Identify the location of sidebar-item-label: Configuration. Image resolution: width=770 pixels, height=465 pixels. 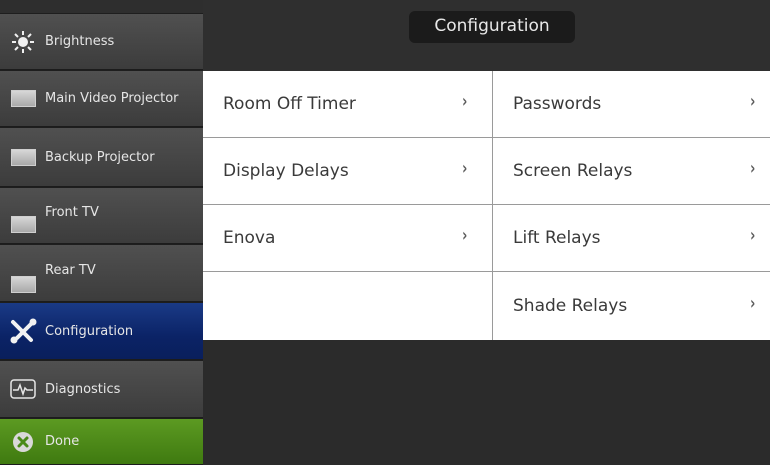
(89, 331).